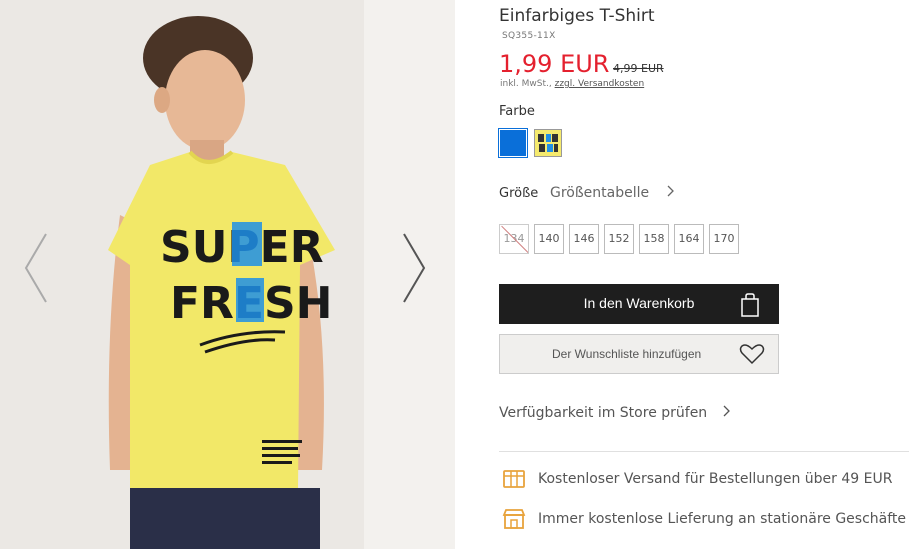  Describe the element at coordinates (752, 354) in the screenshot. I see `heart-icon` at that location.